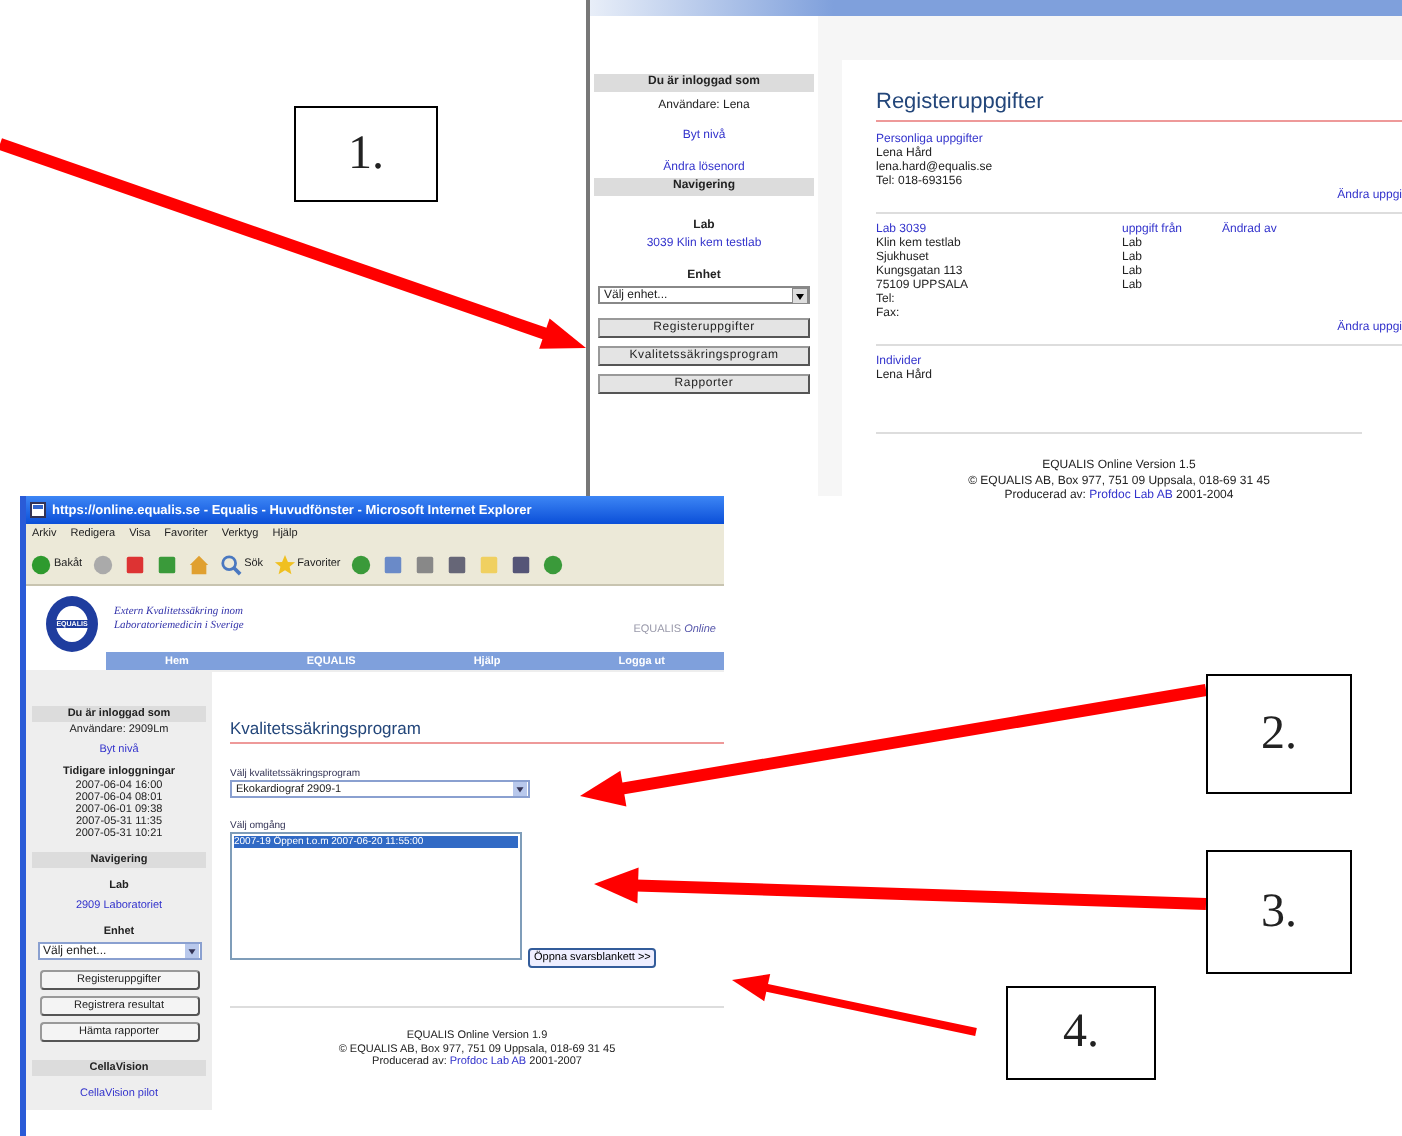 This screenshot has height=1136, width=1402. Describe the element at coordinates (1279, 912) in the screenshot. I see `callout-label: 3.` at that location.